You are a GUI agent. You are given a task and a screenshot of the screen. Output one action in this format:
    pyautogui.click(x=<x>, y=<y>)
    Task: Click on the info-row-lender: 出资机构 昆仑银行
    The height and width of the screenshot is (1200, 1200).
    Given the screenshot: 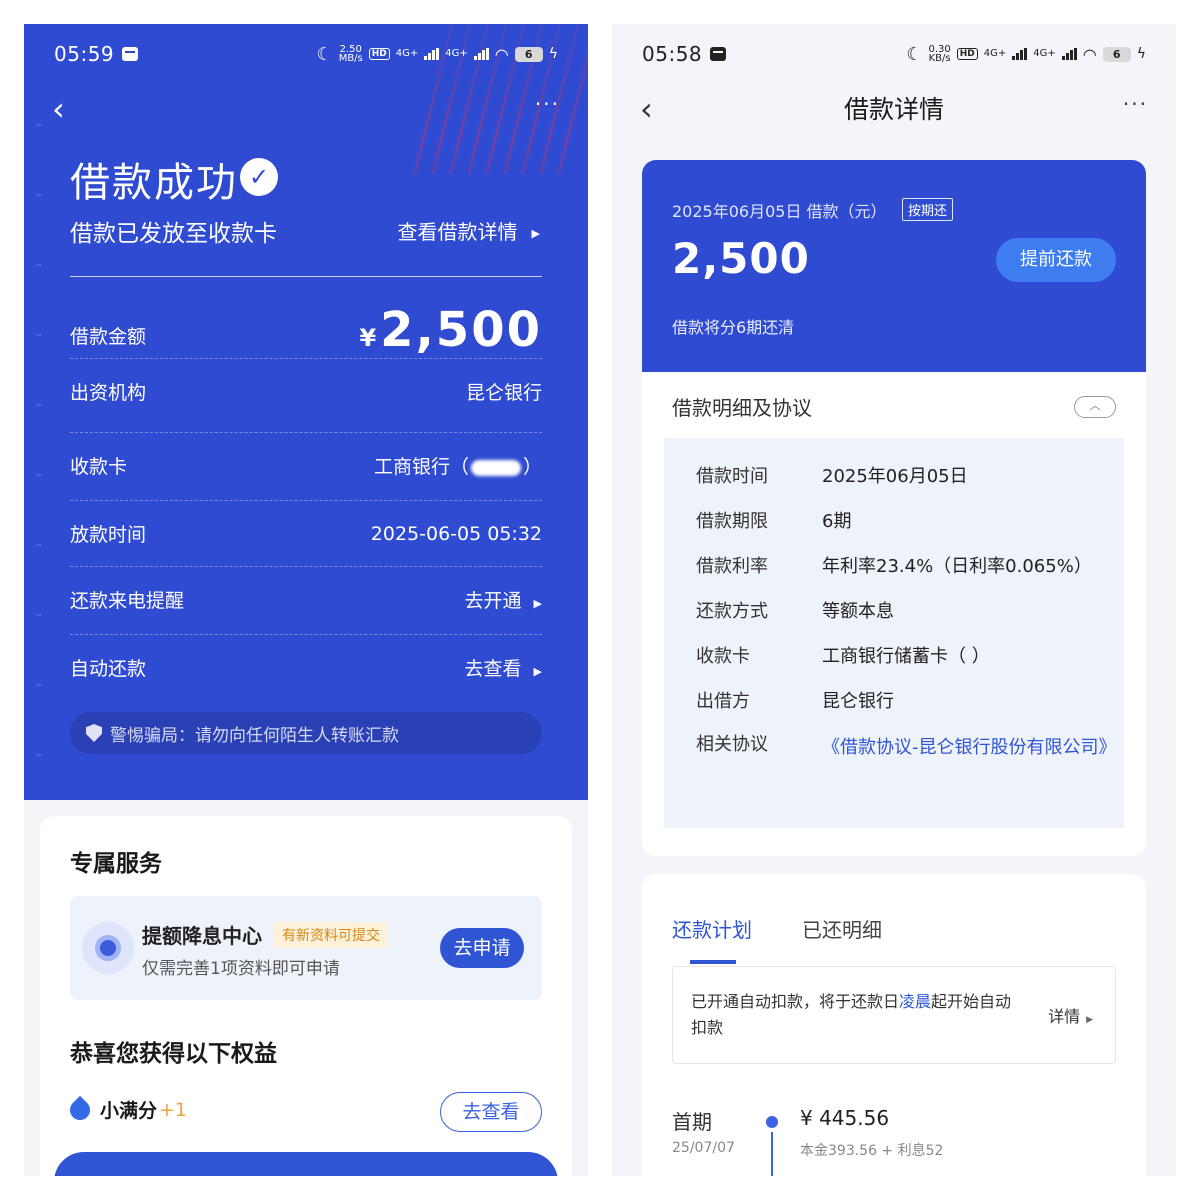 What is the action you would take?
    pyautogui.click(x=306, y=391)
    